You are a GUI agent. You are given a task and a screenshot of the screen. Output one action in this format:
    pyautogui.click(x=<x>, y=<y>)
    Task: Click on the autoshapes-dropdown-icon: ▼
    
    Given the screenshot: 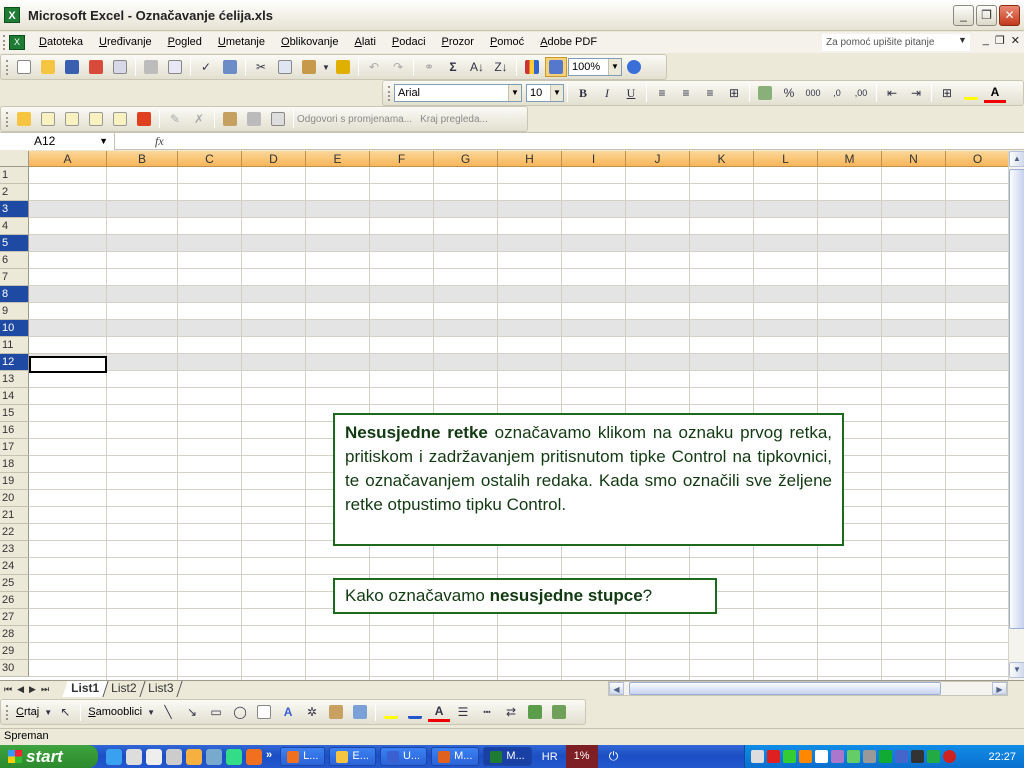 What is the action you would take?
    pyautogui.click(x=151, y=712)
    